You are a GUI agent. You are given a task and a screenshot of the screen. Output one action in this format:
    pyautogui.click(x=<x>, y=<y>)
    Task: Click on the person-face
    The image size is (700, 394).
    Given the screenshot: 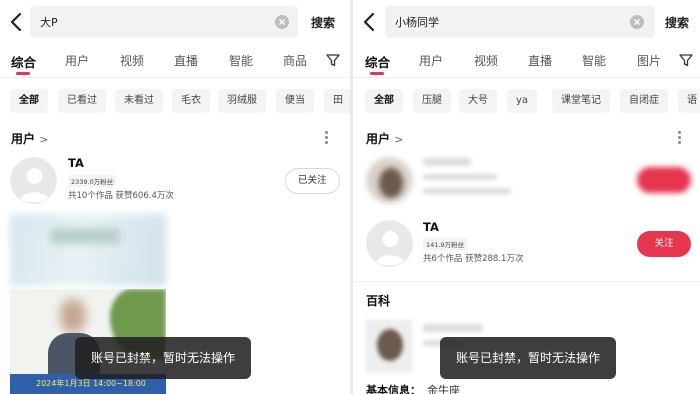 What is the action you would take?
    pyautogui.click(x=73, y=316)
    